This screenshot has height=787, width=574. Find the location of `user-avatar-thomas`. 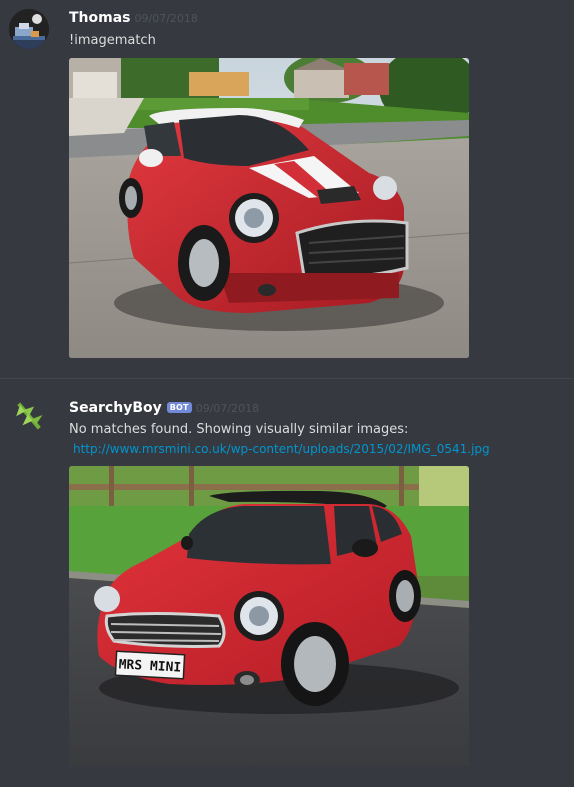

user-avatar-thomas is located at coordinates (29, 29).